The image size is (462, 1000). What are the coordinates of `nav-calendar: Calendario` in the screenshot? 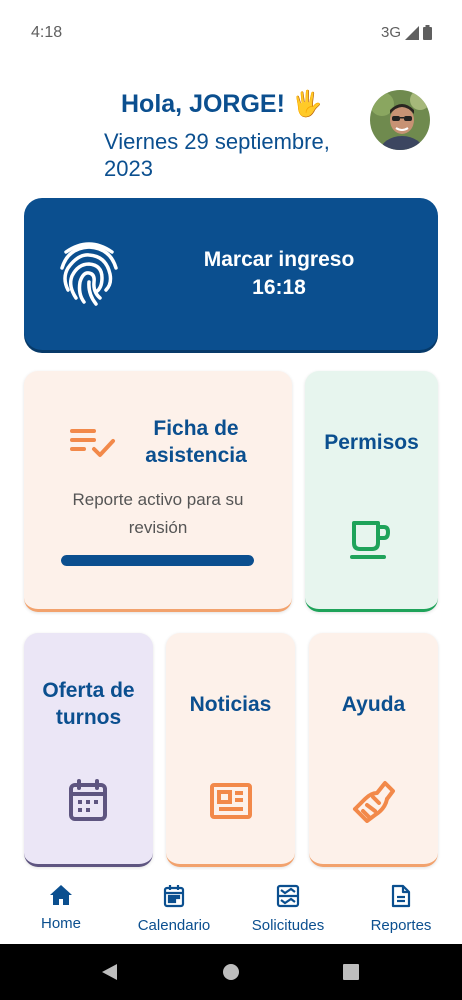 It's located at (174, 909).